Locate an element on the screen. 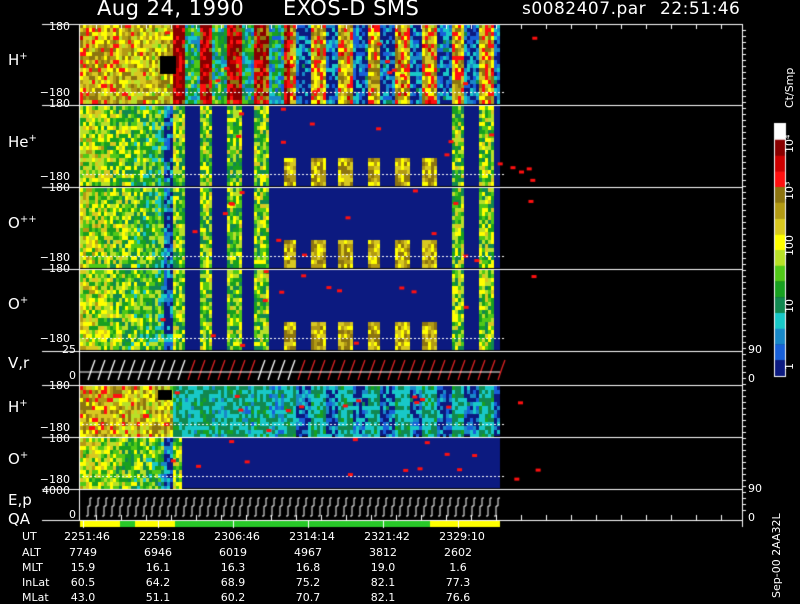  panel-label-vr: V,r is located at coordinates (19, 363).